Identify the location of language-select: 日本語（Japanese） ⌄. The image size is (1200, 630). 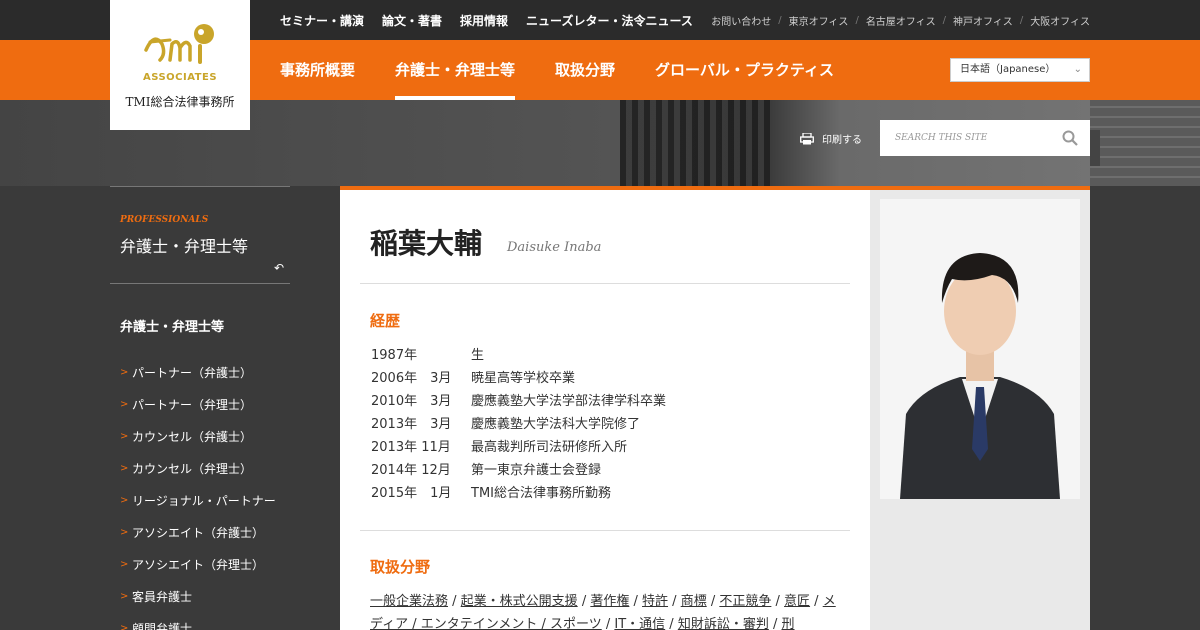
(1020, 70).